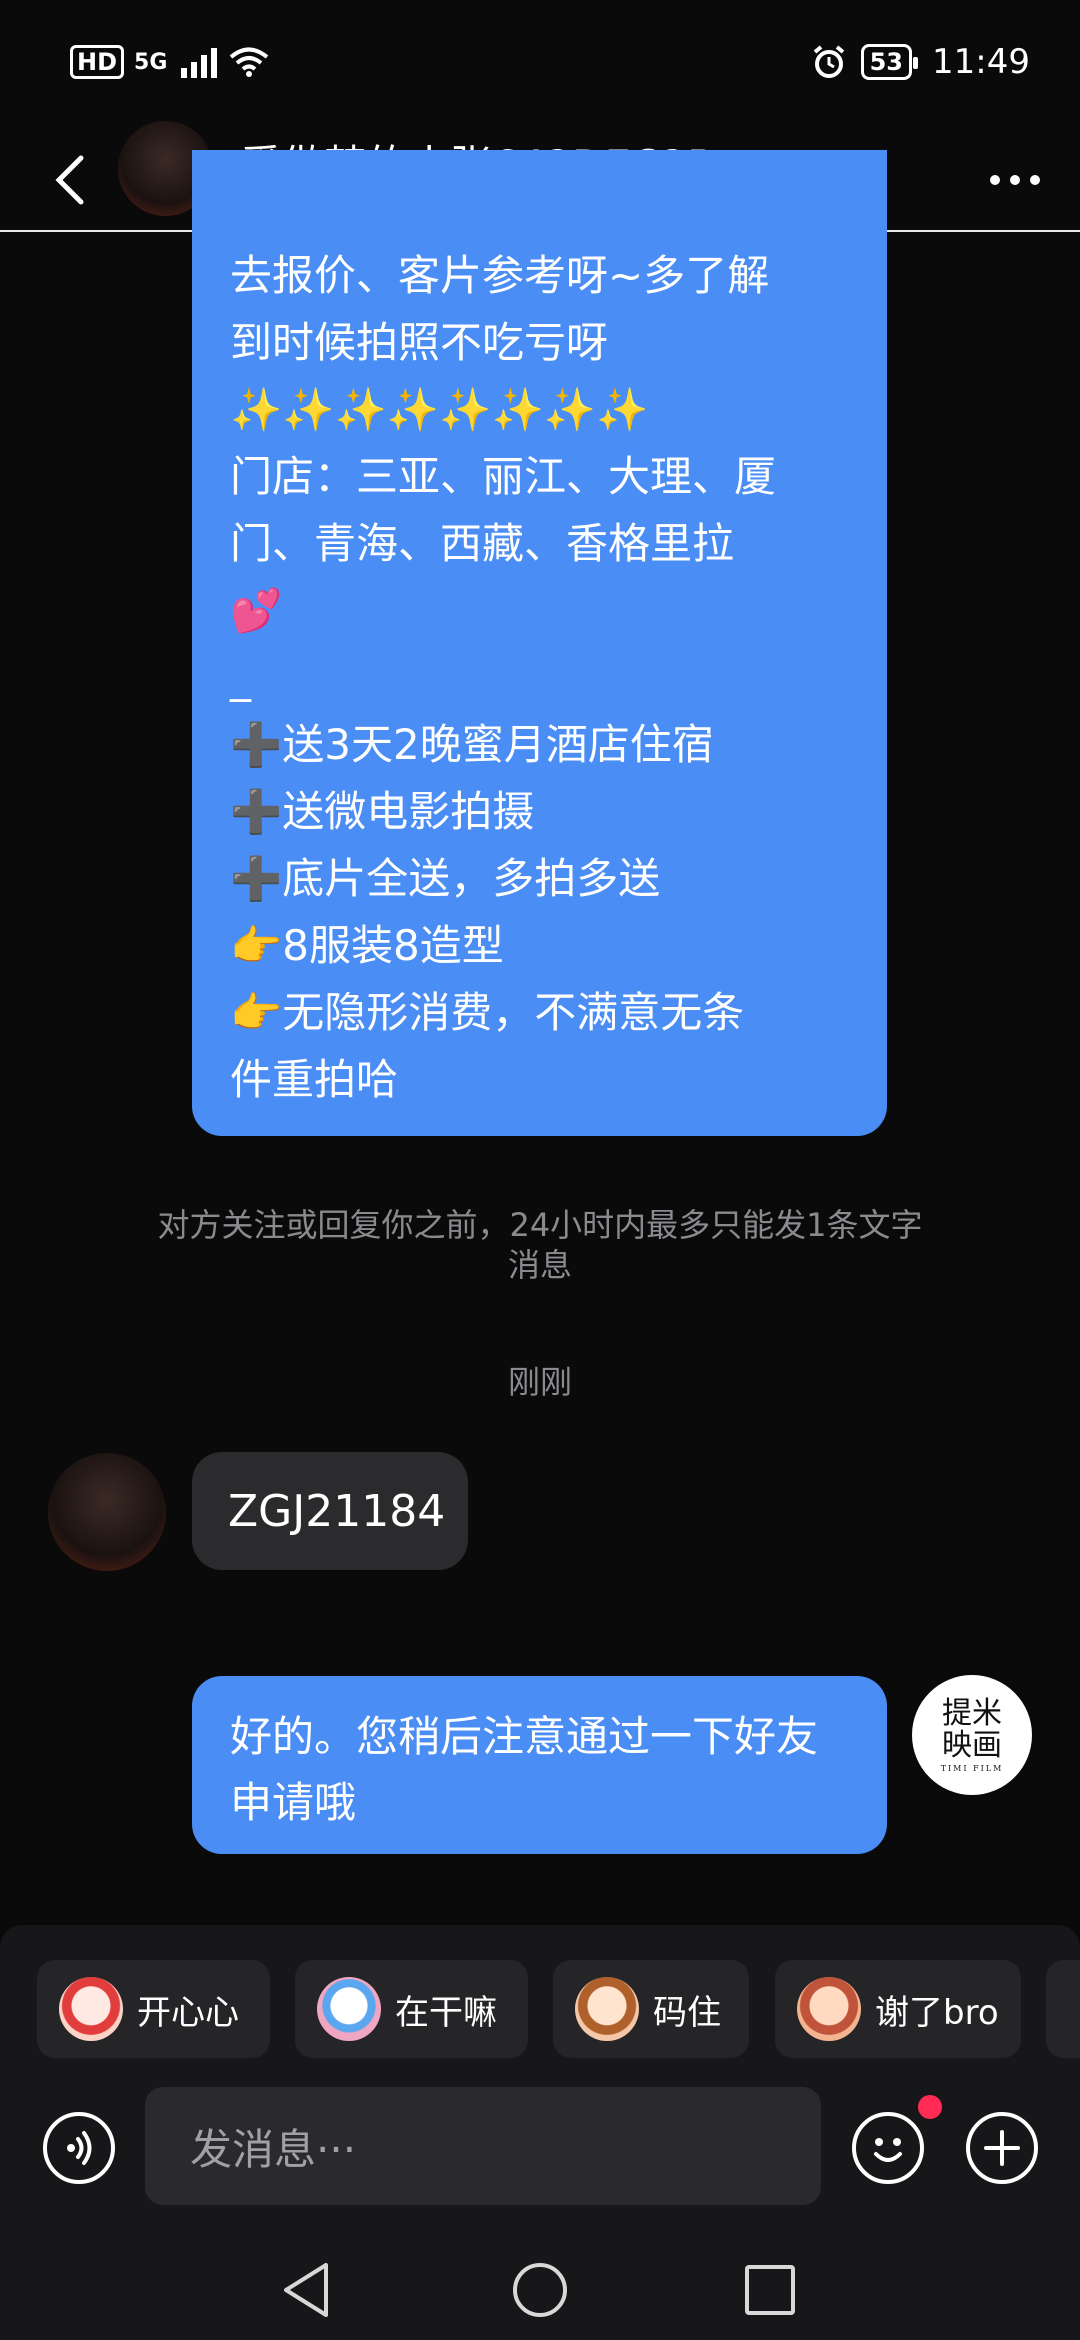 The width and height of the screenshot is (1080, 2340). I want to click on quick-reply-label: 开心心, so click(188, 2012).